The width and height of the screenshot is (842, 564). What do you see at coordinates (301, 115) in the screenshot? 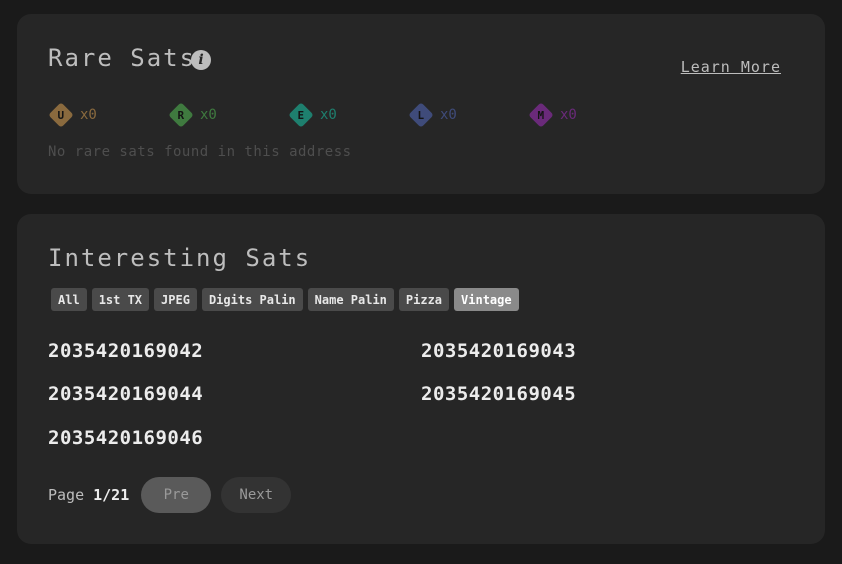
I see `epic-badge-icon: E` at bounding box center [301, 115].